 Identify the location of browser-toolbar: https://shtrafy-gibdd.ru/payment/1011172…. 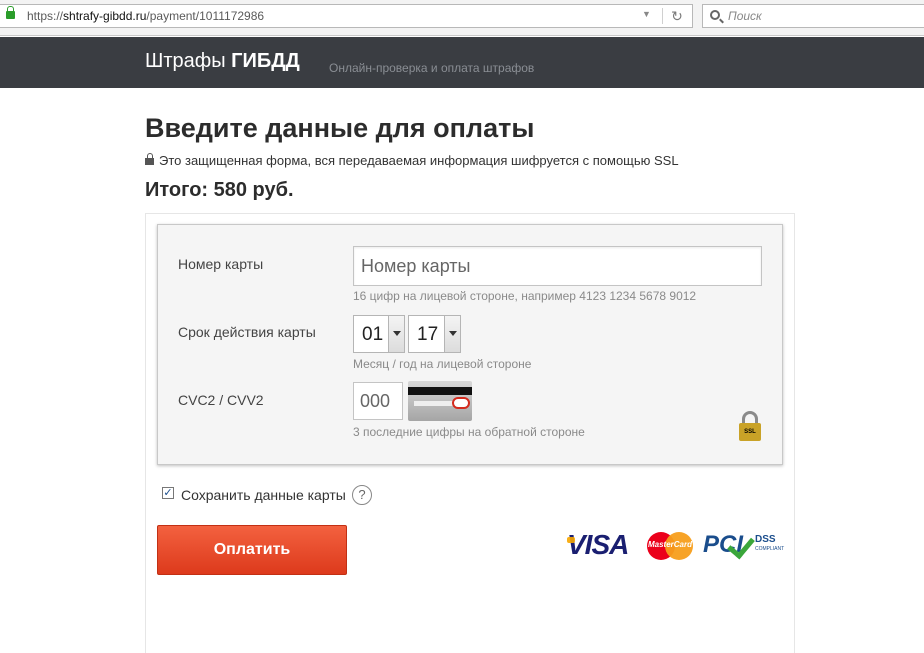
(462, 18).